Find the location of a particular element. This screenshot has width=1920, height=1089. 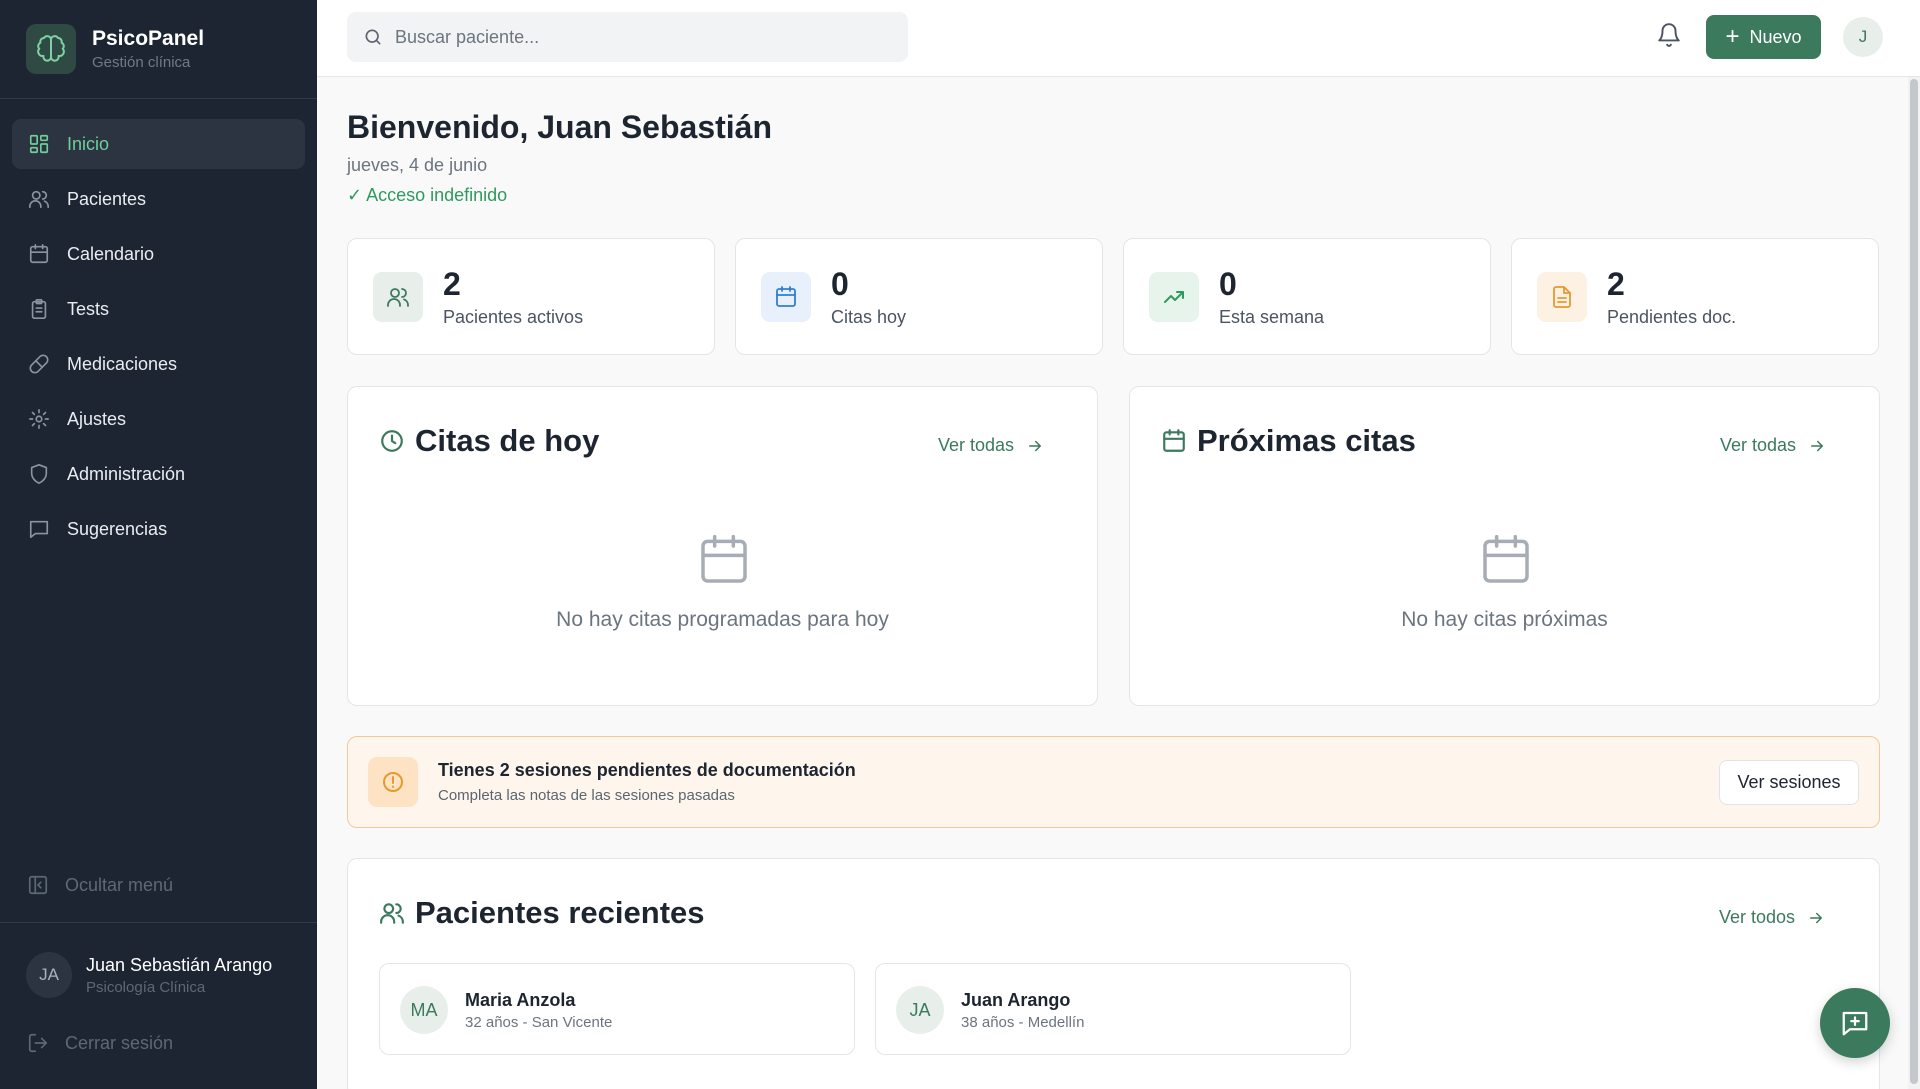

current-date: jueves, 4 de junio is located at coordinates (417, 165).